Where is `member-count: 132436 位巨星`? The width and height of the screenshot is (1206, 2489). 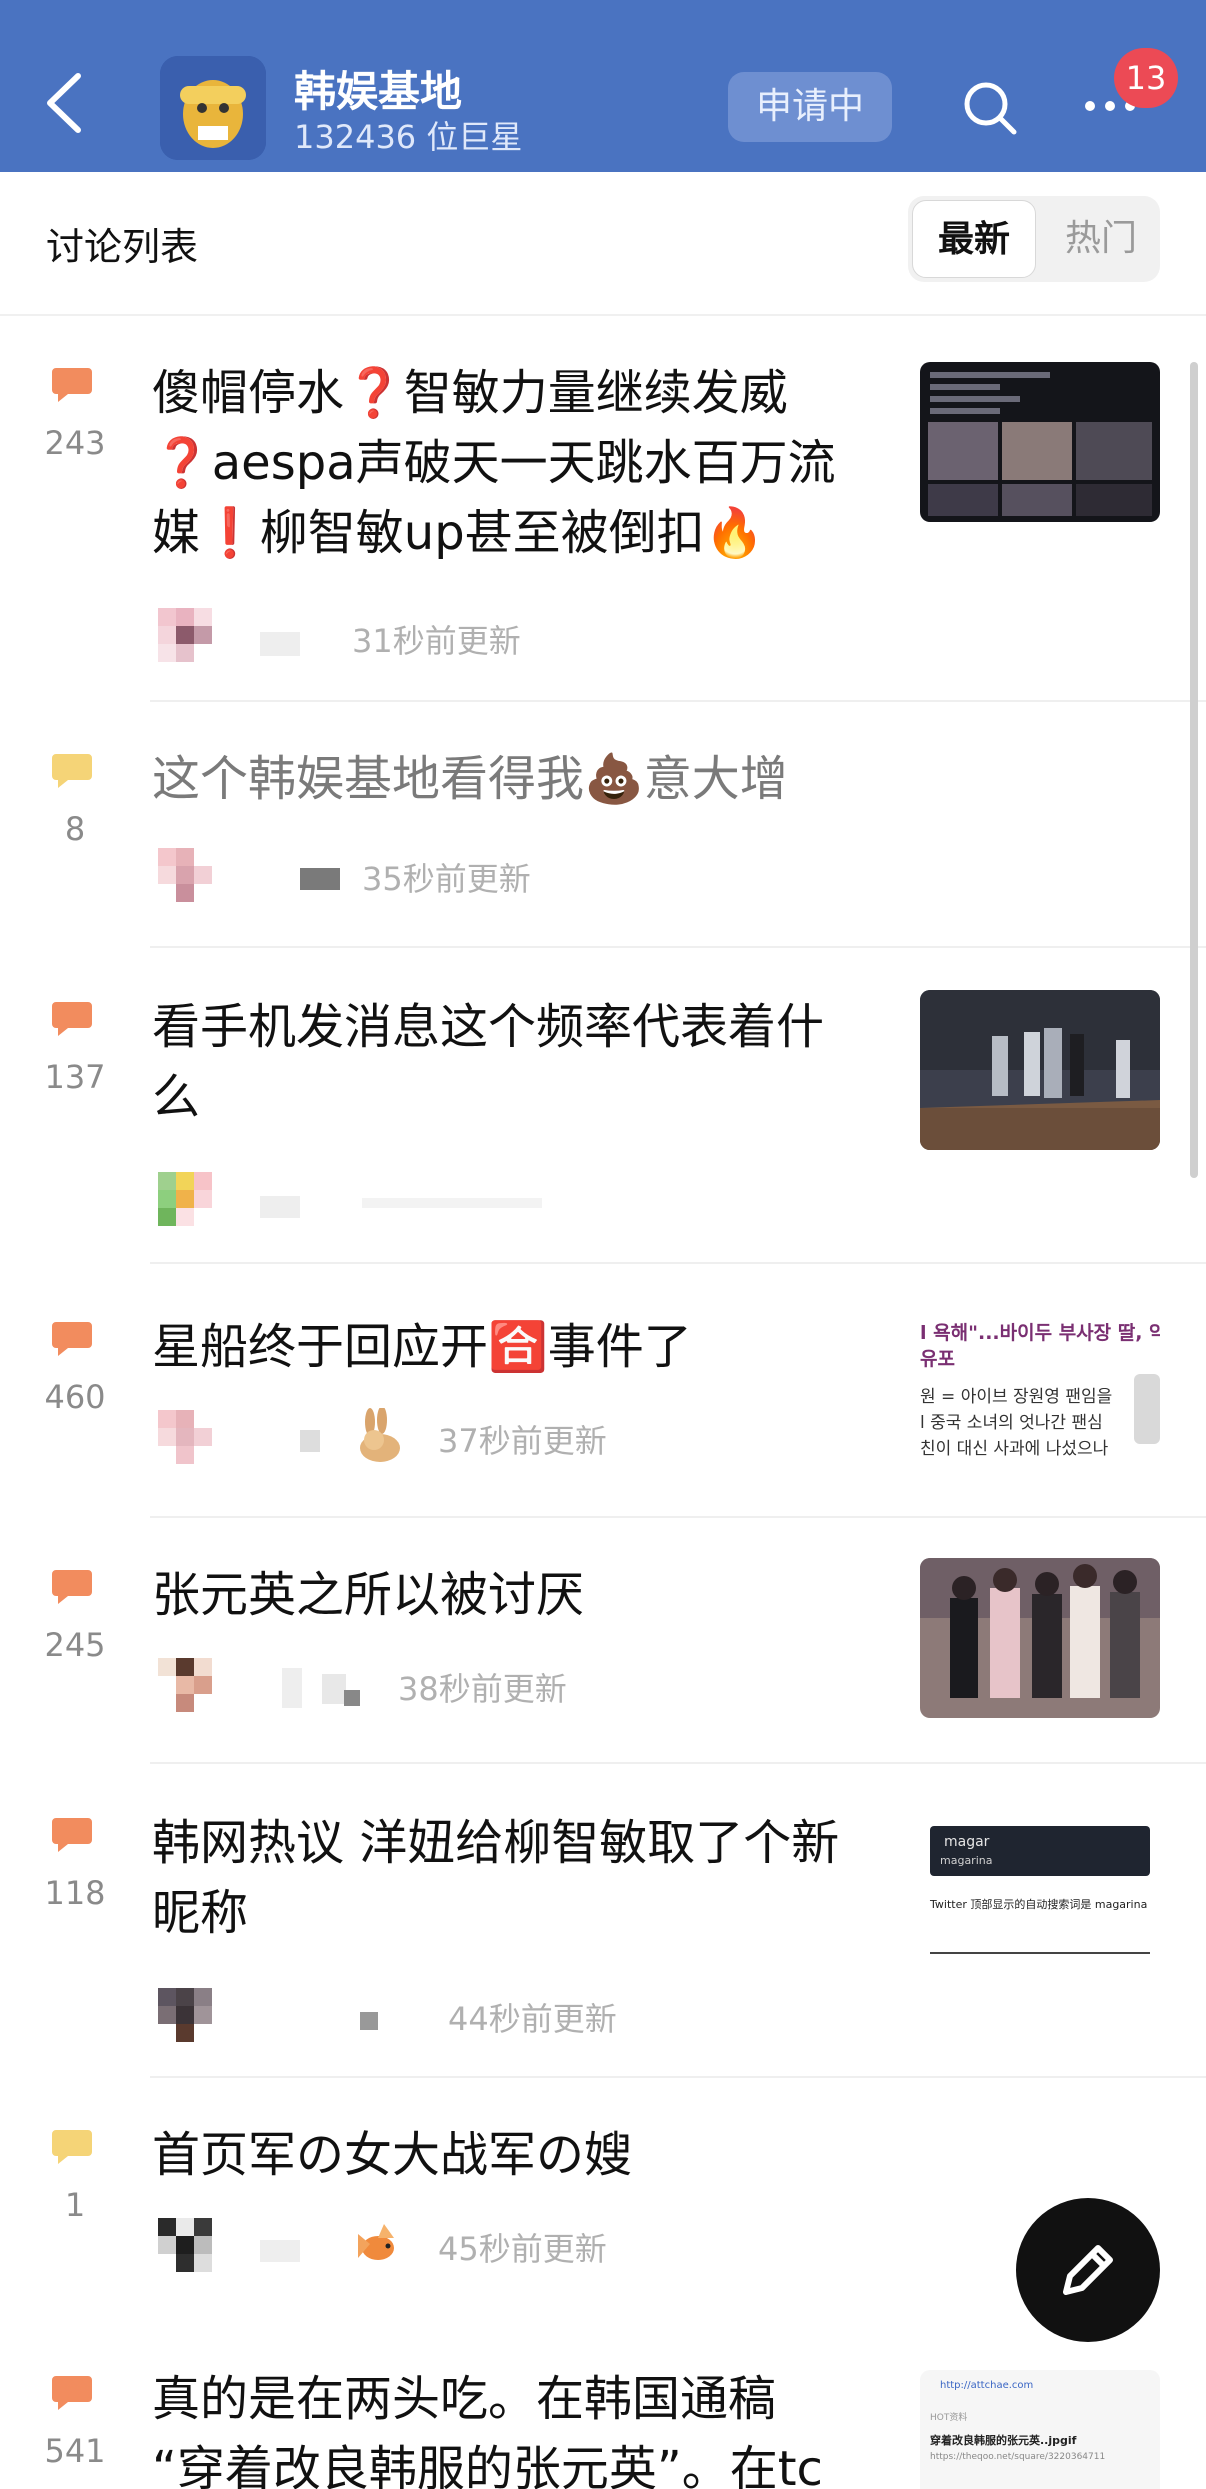 member-count: 132436 位巨星 is located at coordinates (408, 137).